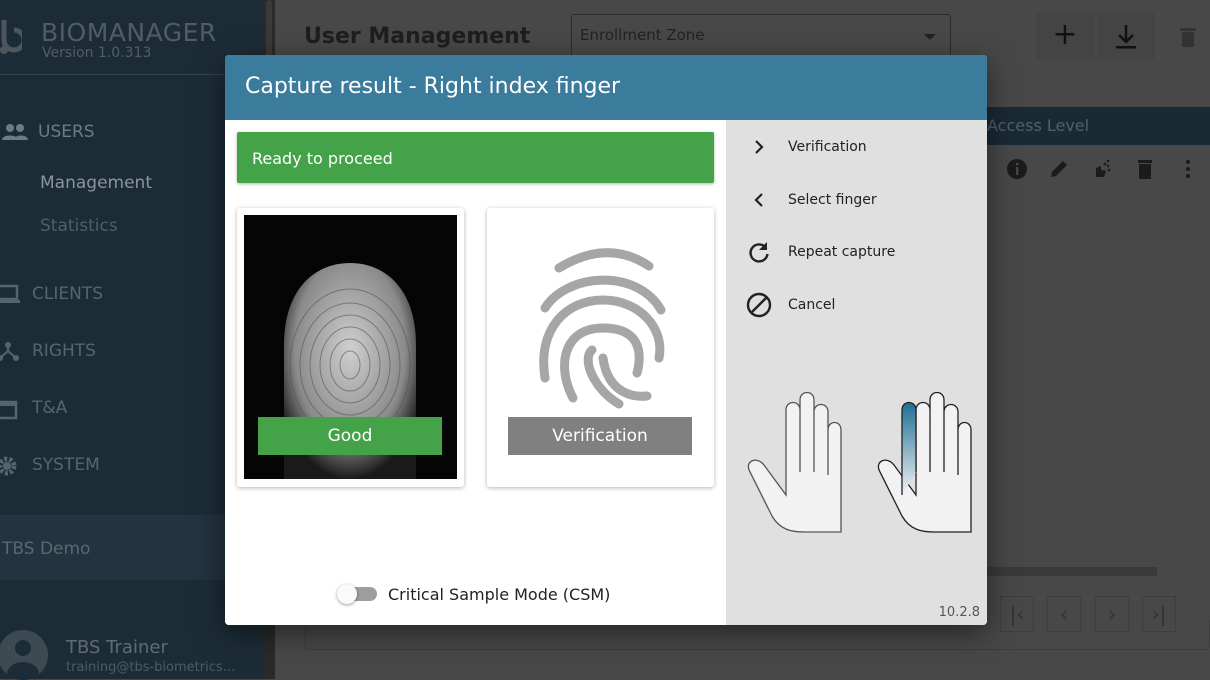 The height and width of the screenshot is (680, 1210). What do you see at coordinates (1017, 614) in the screenshot?
I see `first-page-button: |‹` at bounding box center [1017, 614].